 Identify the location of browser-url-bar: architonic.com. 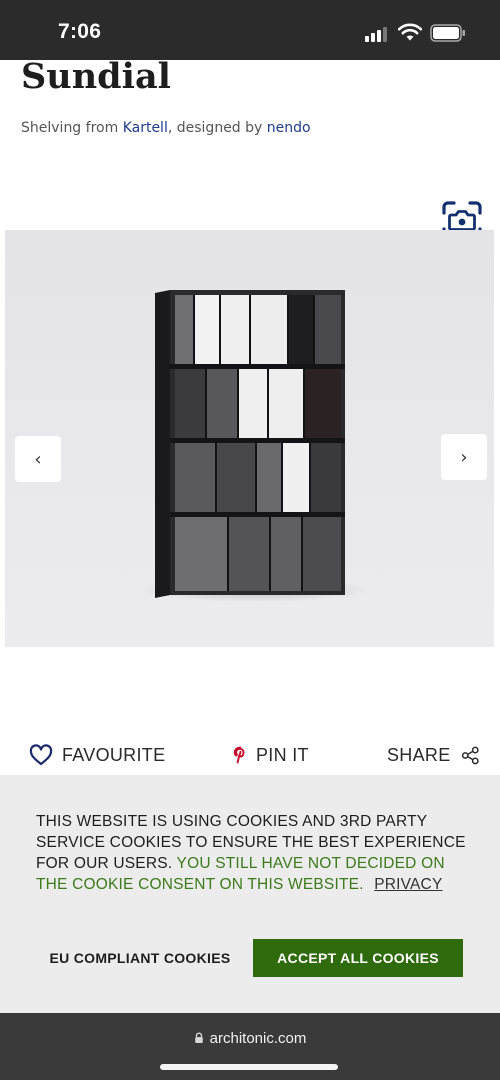
(250, 1046).